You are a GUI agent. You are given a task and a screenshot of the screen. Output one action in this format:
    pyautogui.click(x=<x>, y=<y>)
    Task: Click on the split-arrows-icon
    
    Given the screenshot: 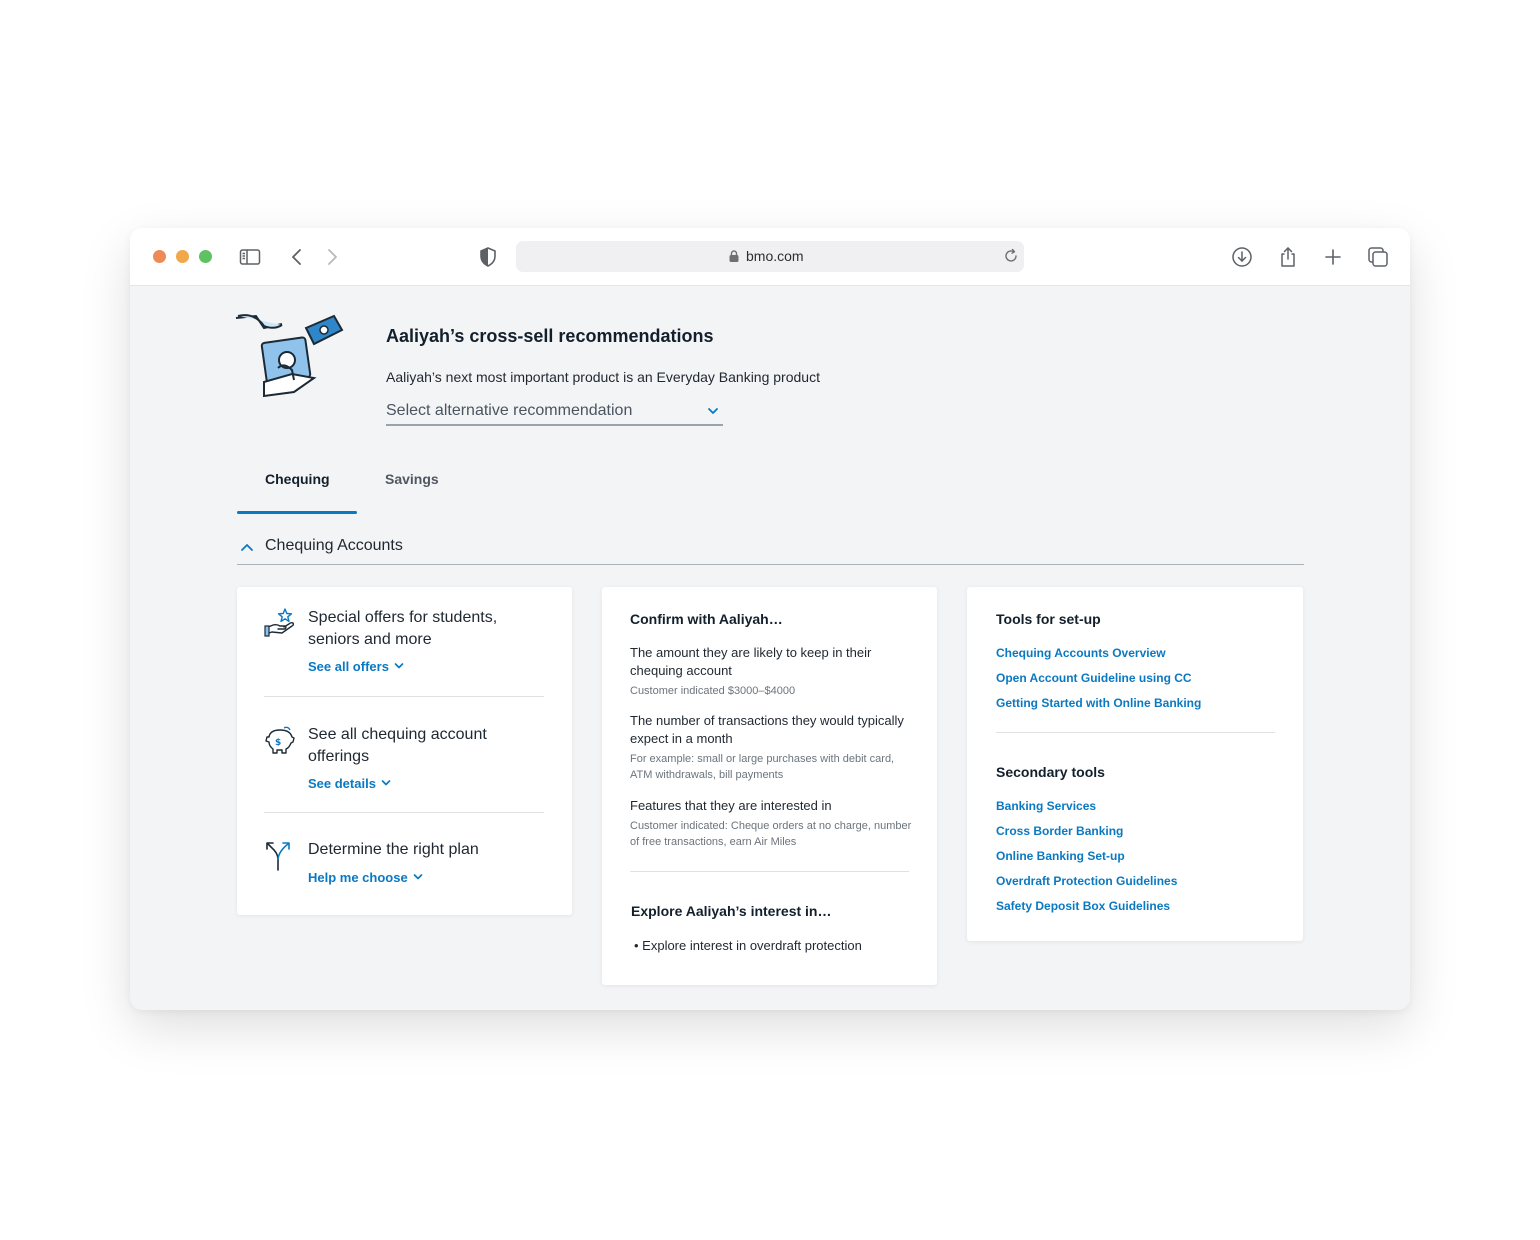 What is the action you would take?
    pyautogui.click(x=278, y=856)
    